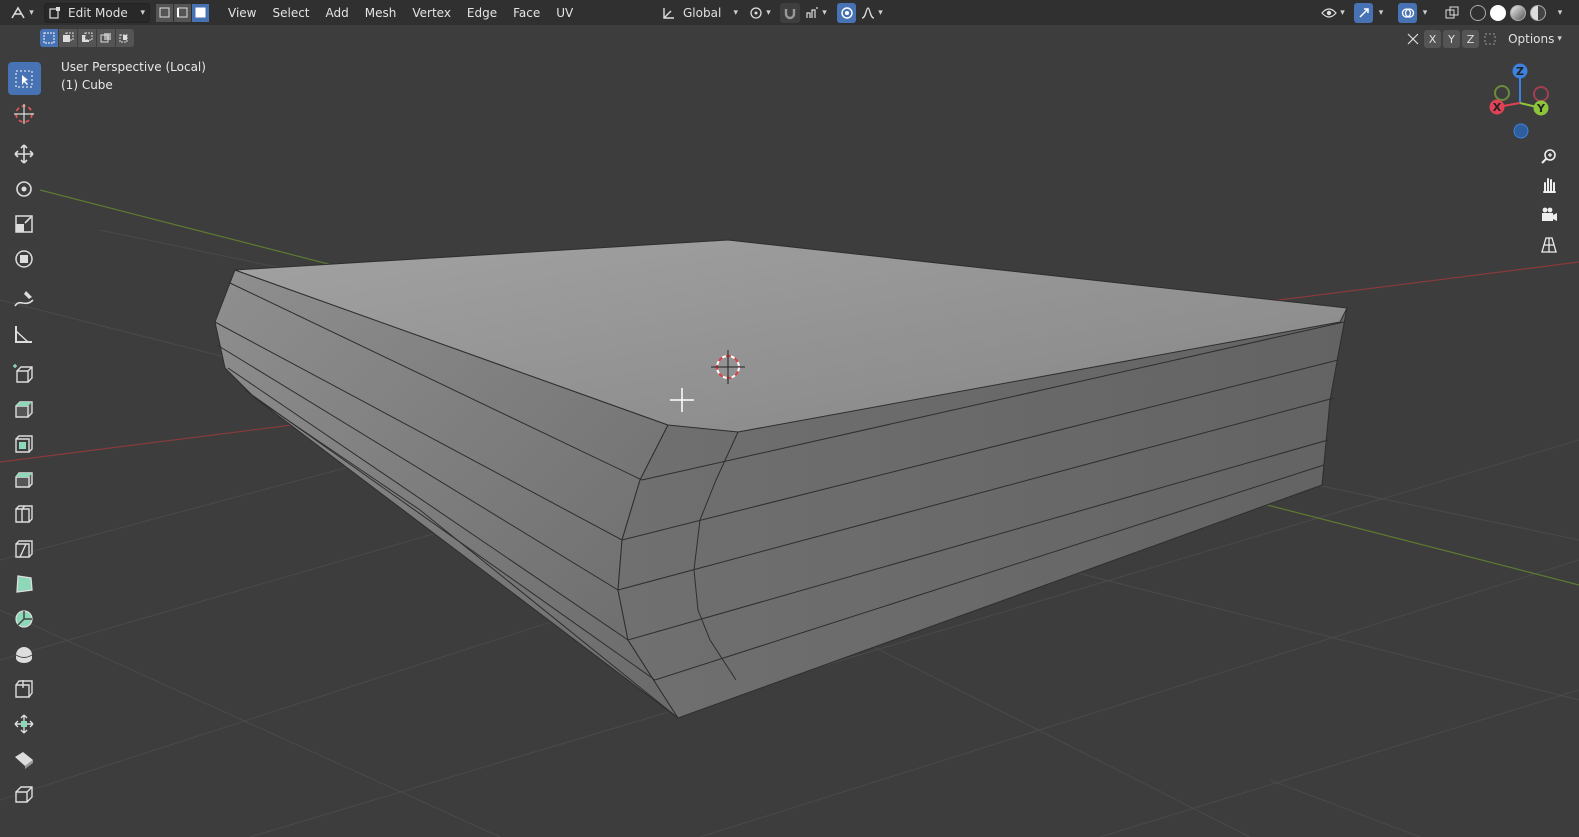 The height and width of the screenshot is (837, 1579). What do you see at coordinates (24, 188) in the screenshot?
I see `tool-rotate` at bounding box center [24, 188].